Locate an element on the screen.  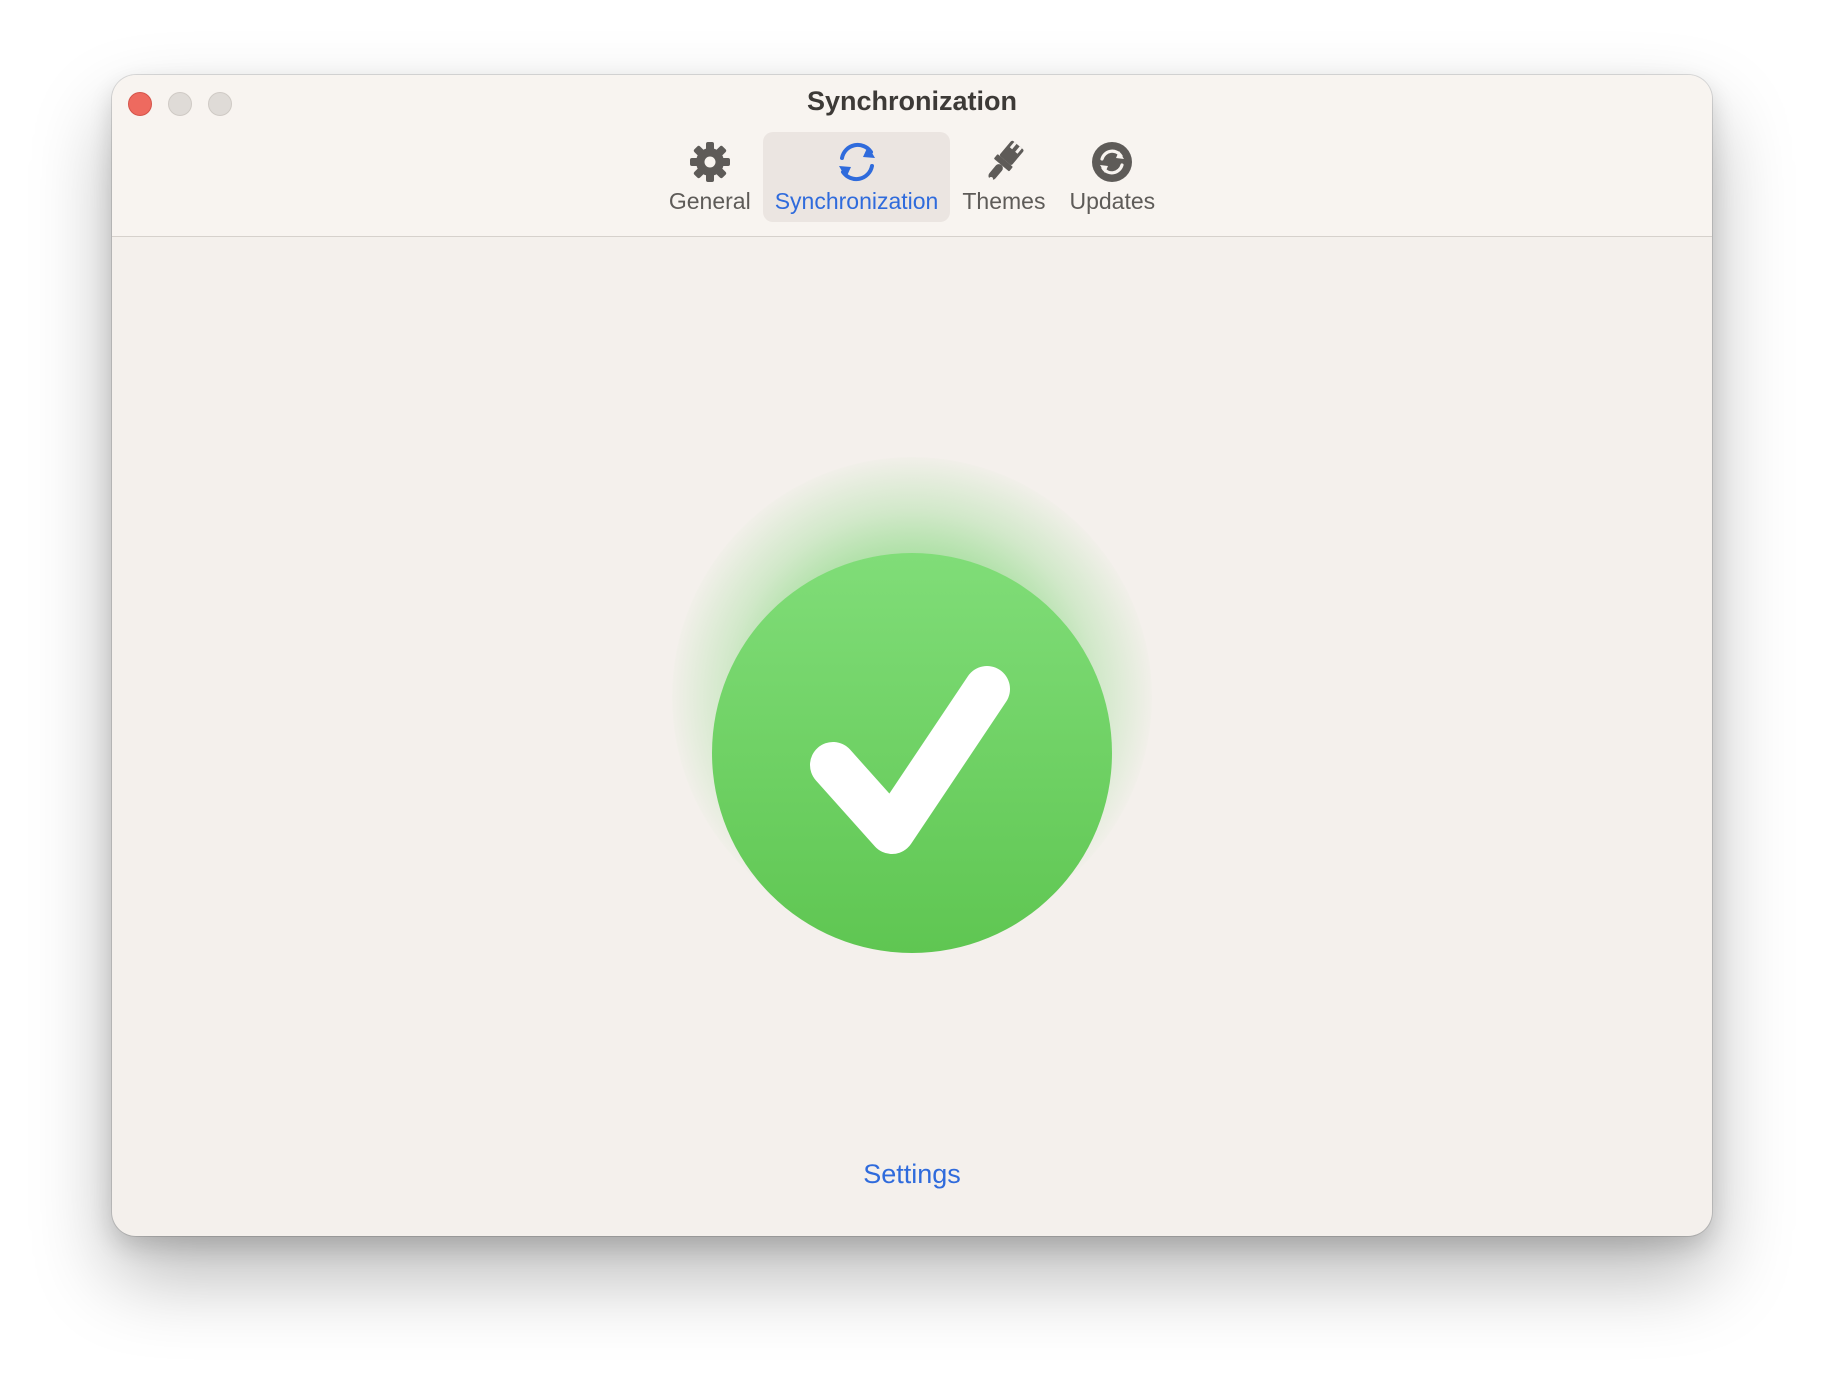
updates-icon is located at coordinates (1112, 162).